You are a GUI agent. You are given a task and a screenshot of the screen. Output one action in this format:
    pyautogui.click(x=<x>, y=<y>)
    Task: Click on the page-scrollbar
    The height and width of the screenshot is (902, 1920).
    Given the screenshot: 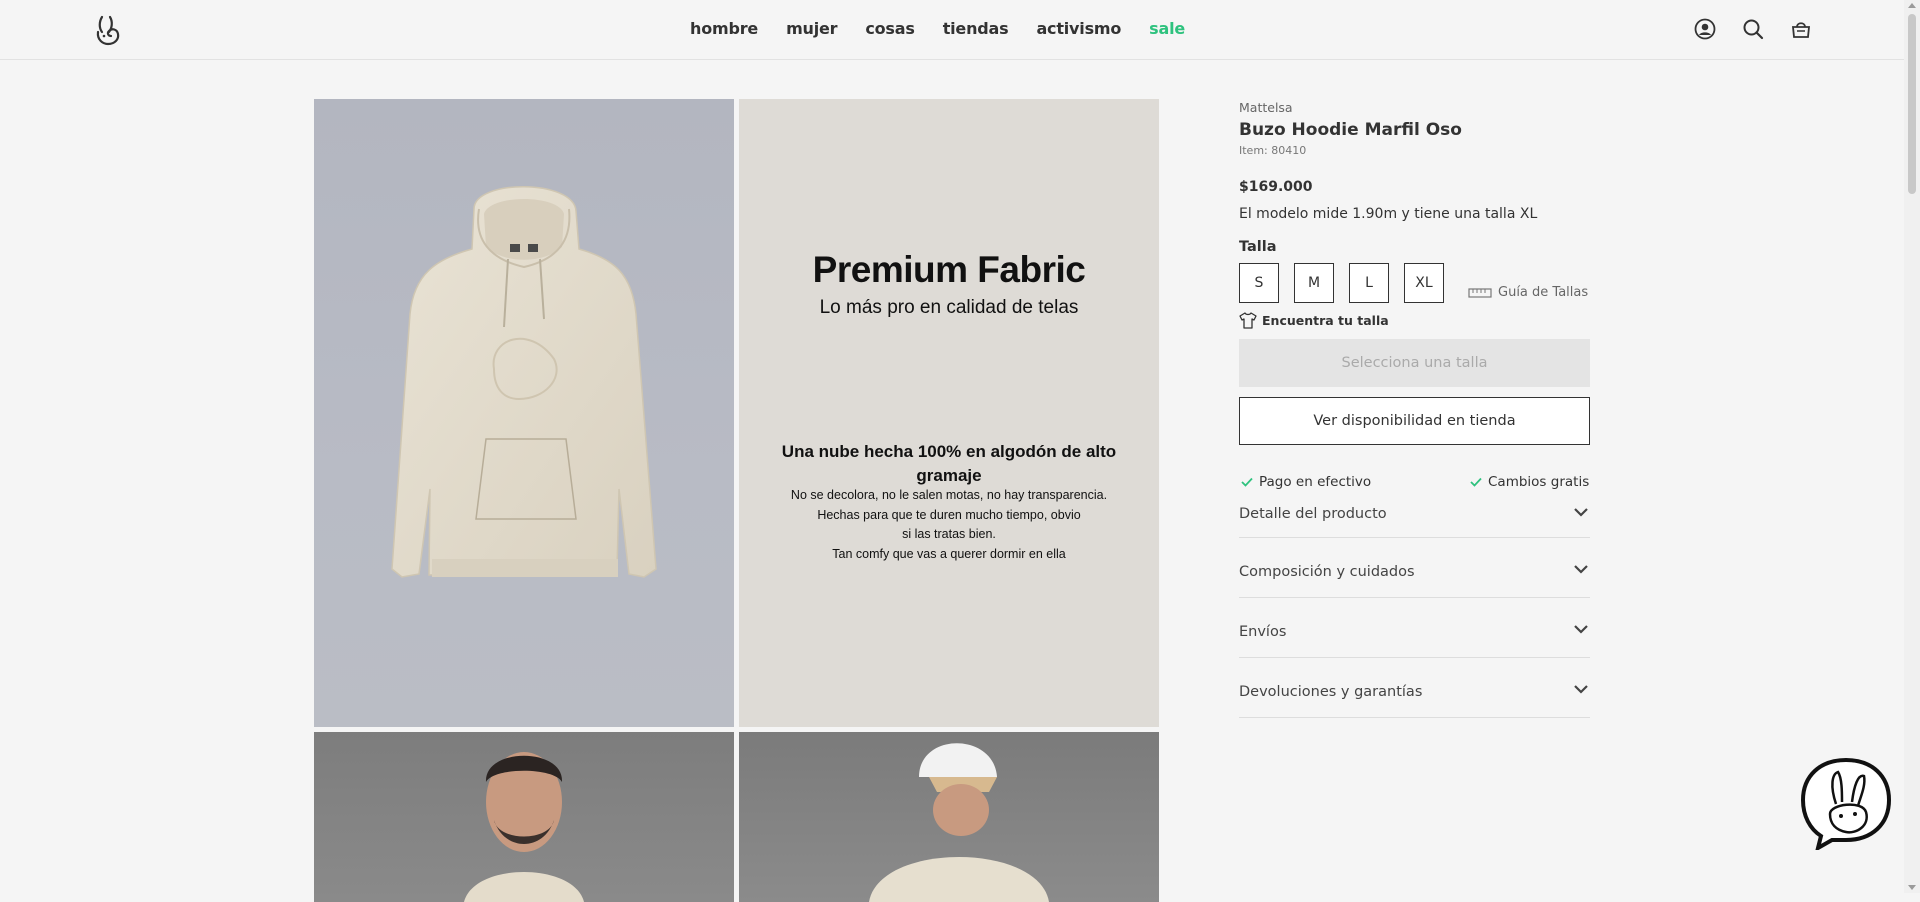 What is the action you would take?
    pyautogui.click(x=1912, y=446)
    